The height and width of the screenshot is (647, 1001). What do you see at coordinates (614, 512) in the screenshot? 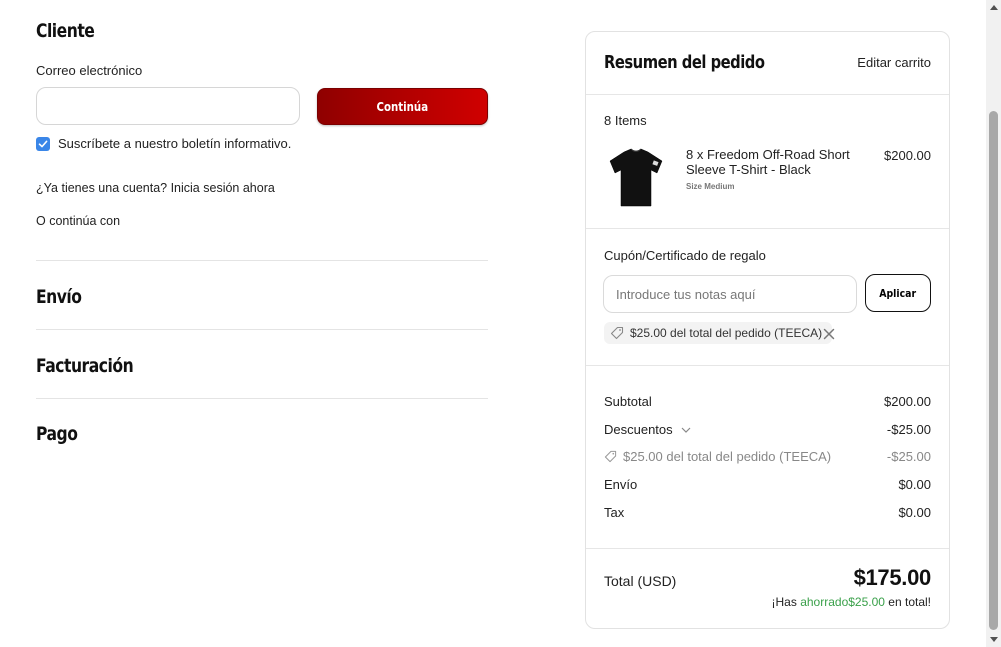
I see `tax-label: Tax` at bounding box center [614, 512].